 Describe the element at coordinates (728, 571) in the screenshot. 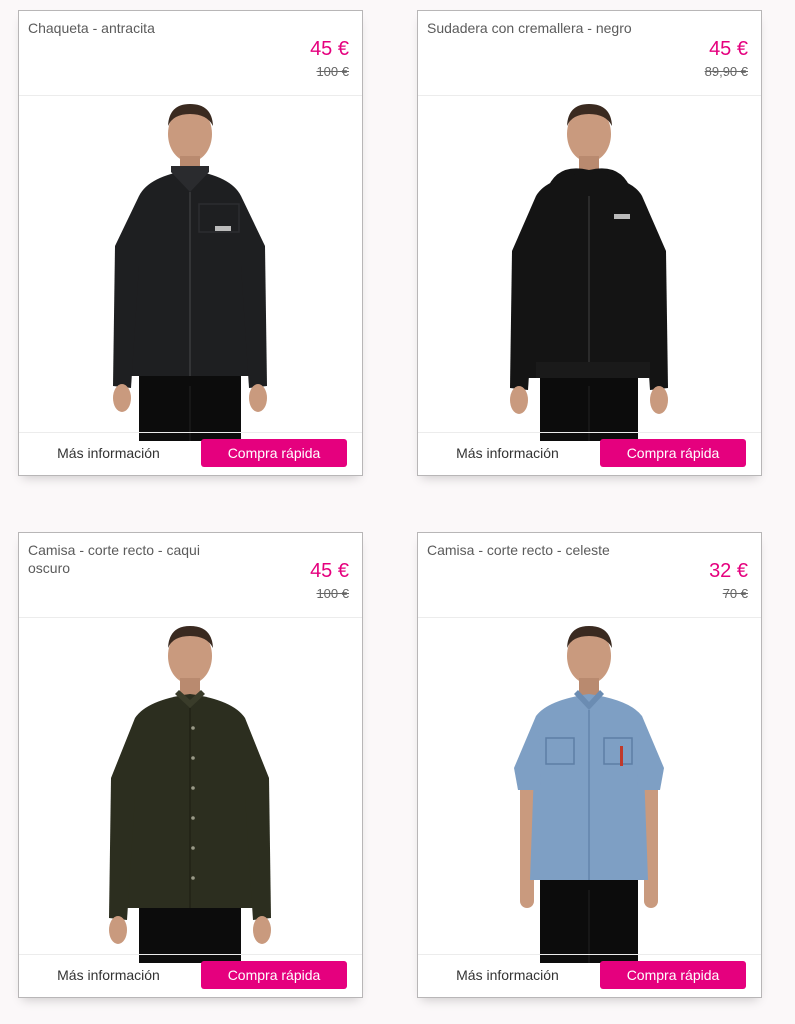

I see `current-price: 32 €` at that location.